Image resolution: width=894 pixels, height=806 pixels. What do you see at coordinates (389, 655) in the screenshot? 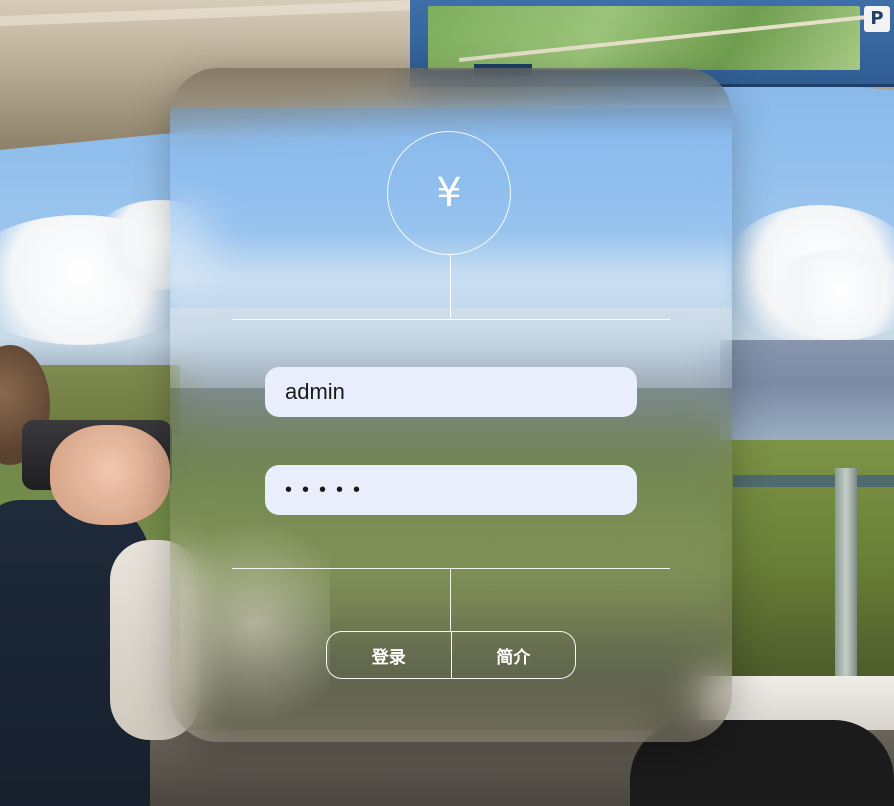
I see `login-button: 登录` at bounding box center [389, 655].